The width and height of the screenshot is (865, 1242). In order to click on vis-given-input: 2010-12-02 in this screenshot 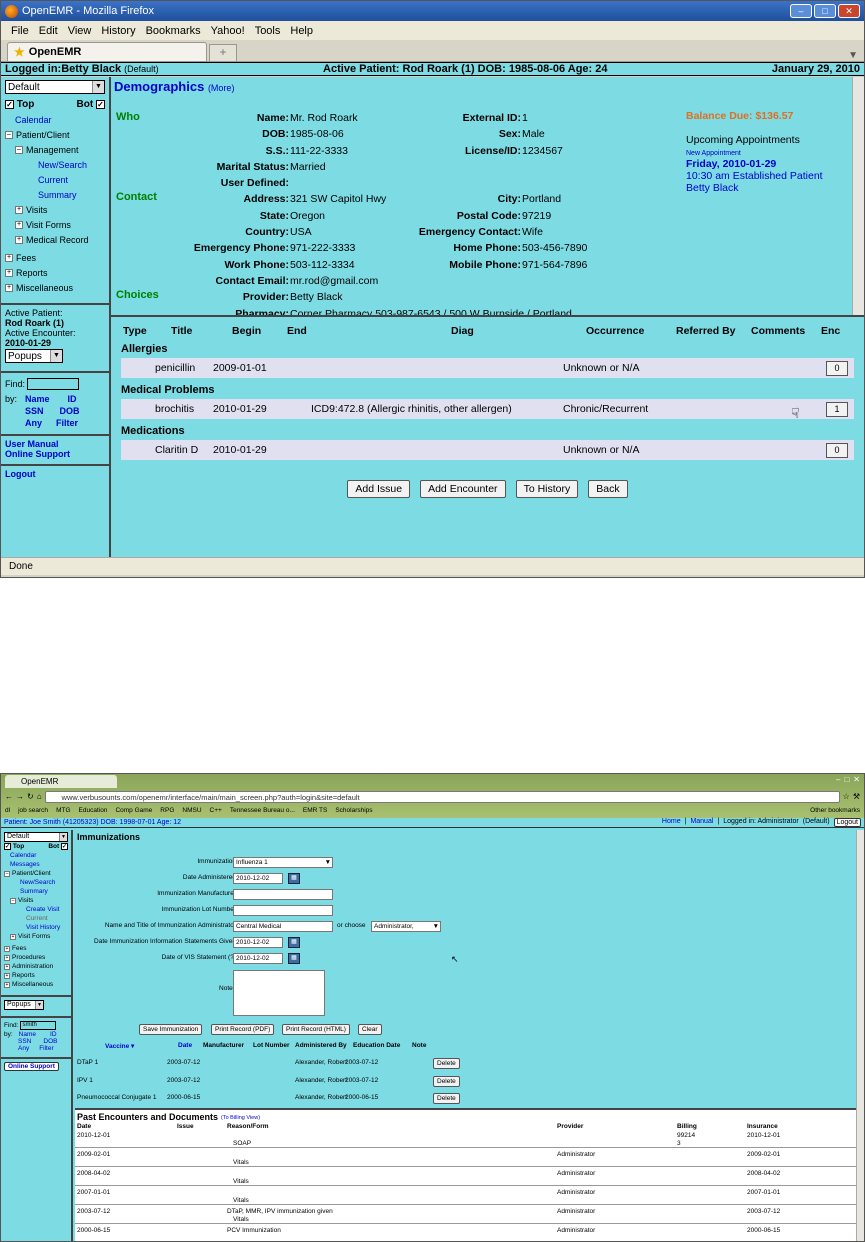, I will do `click(258, 942)`.